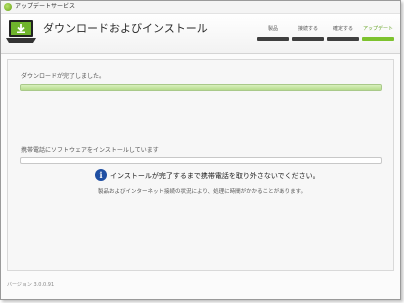 The height and width of the screenshot is (303, 404). I want to click on step-product: 製品, so click(273, 32).